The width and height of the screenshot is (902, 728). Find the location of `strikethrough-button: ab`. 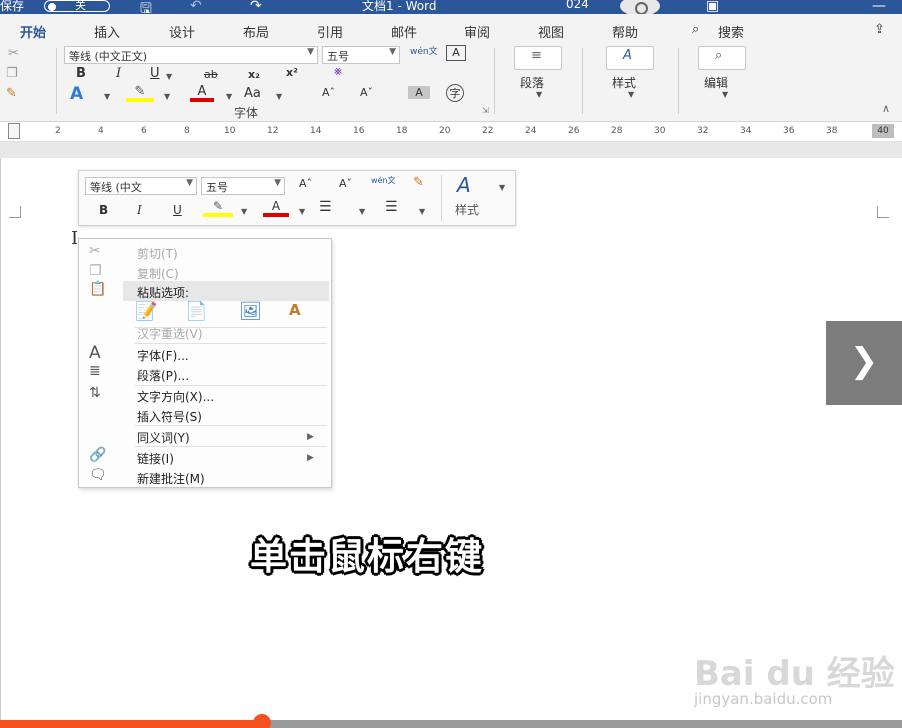

strikethrough-button: ab is located at coordinates (211, 74).